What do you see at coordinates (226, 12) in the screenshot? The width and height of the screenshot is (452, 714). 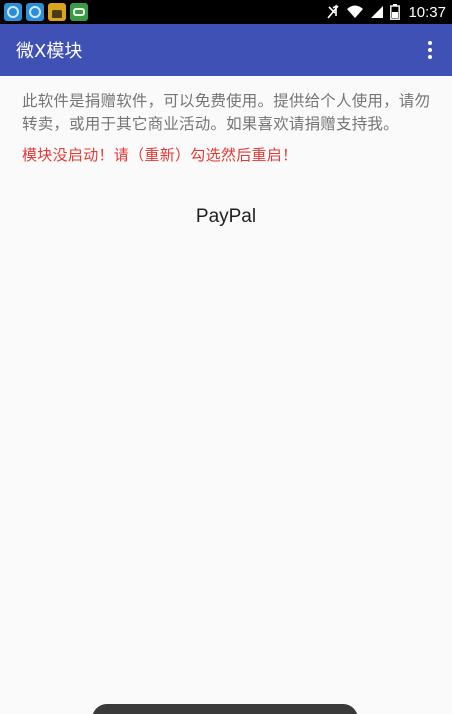 I see `status-bar: 10:37` at bounding box center [226, 12].